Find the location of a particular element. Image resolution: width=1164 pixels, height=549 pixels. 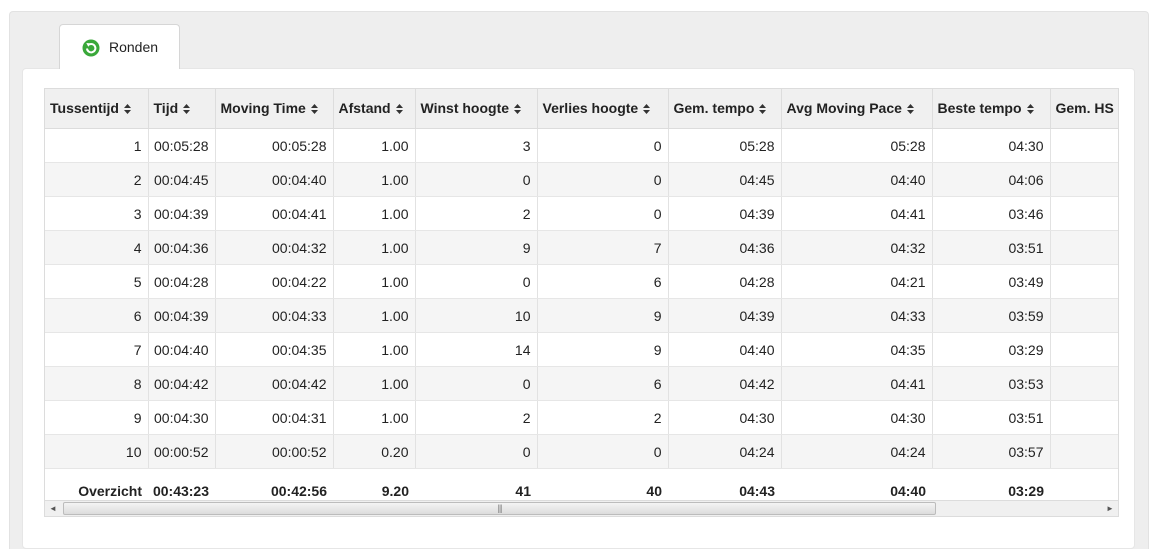

column-header: Moving Time is located at coordinates (274, 109).